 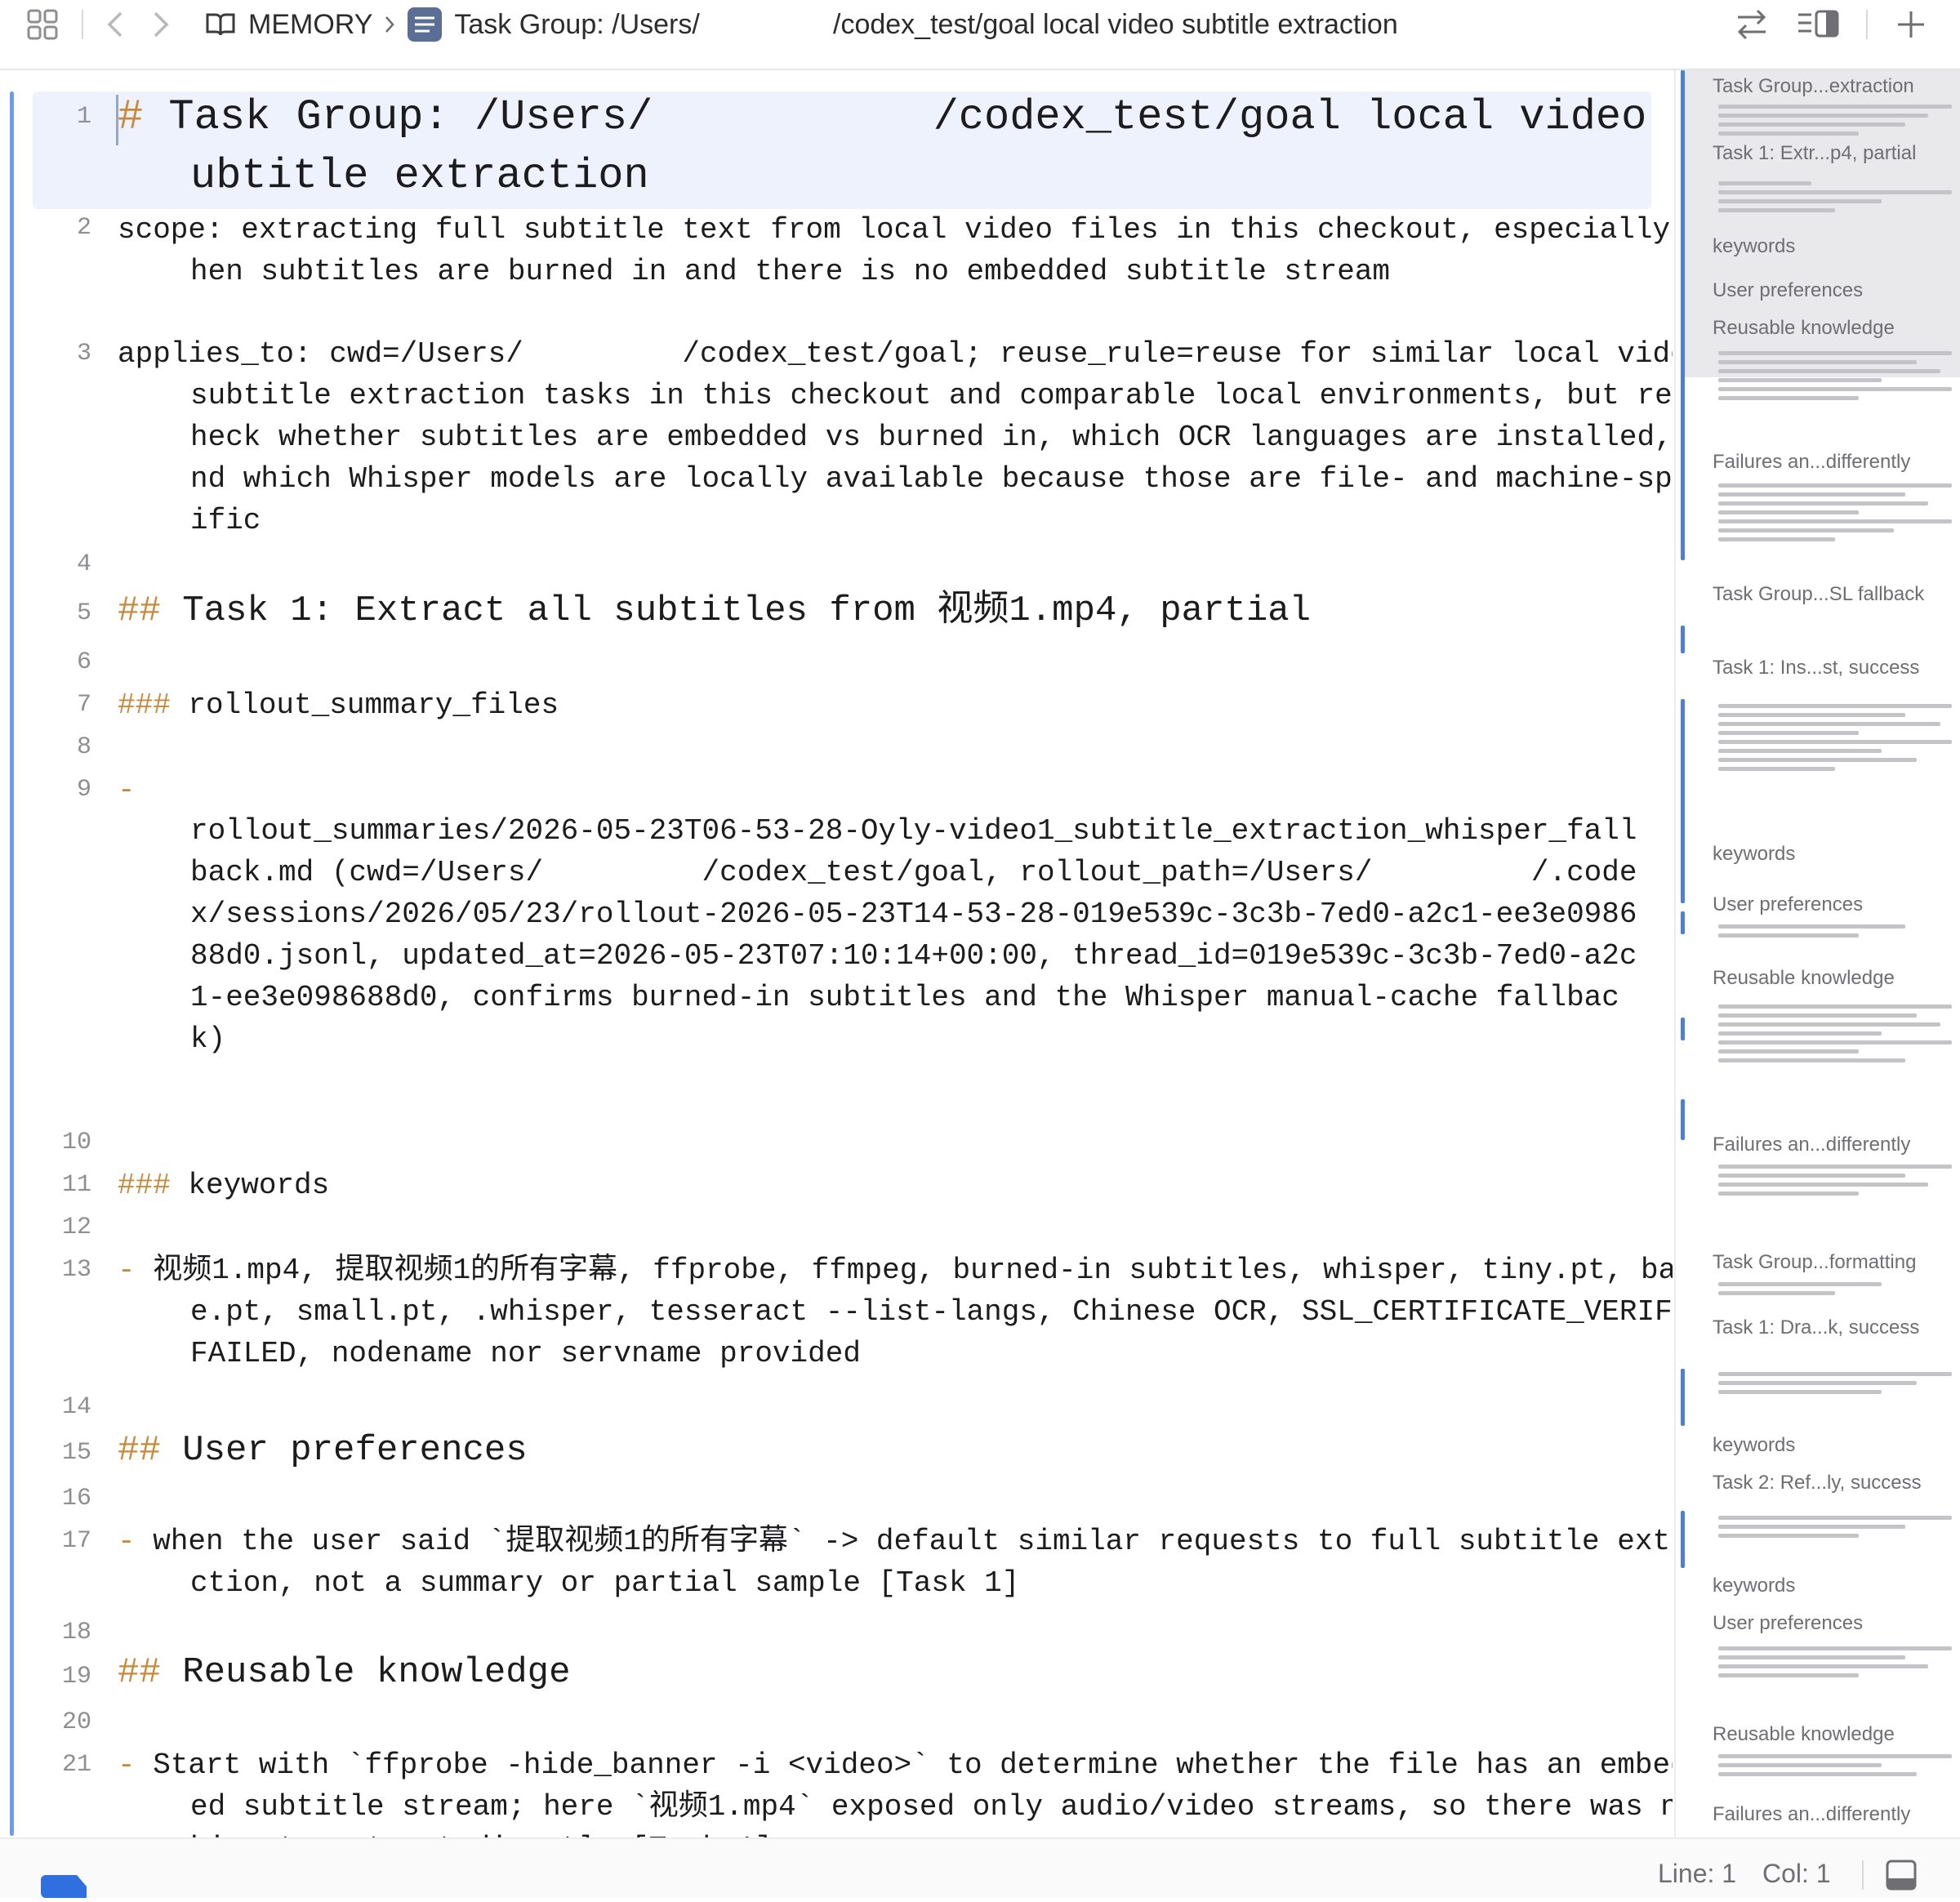 I want to click on status-divider, so click(x=1863, y=1875).